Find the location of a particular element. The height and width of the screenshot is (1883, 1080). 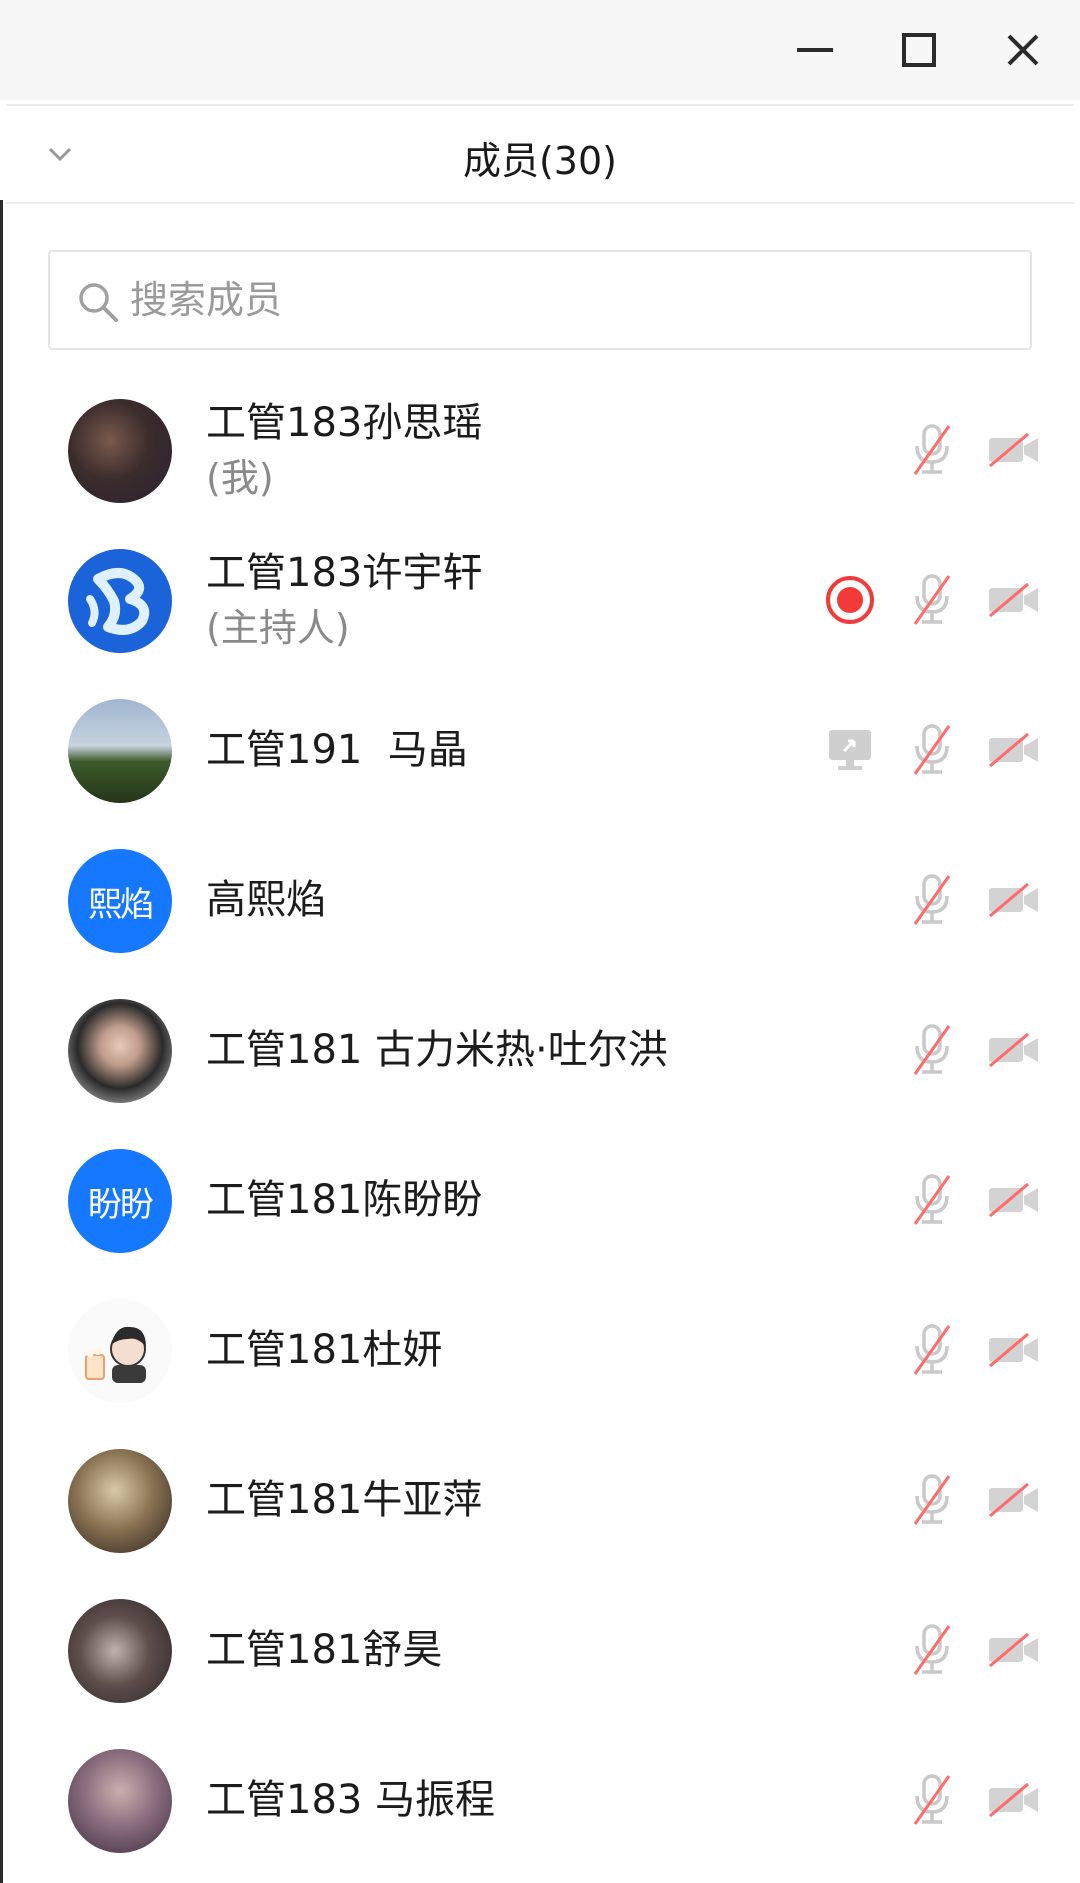

member-row: 工管181舒昊 is located at coordinates (540, 1650).